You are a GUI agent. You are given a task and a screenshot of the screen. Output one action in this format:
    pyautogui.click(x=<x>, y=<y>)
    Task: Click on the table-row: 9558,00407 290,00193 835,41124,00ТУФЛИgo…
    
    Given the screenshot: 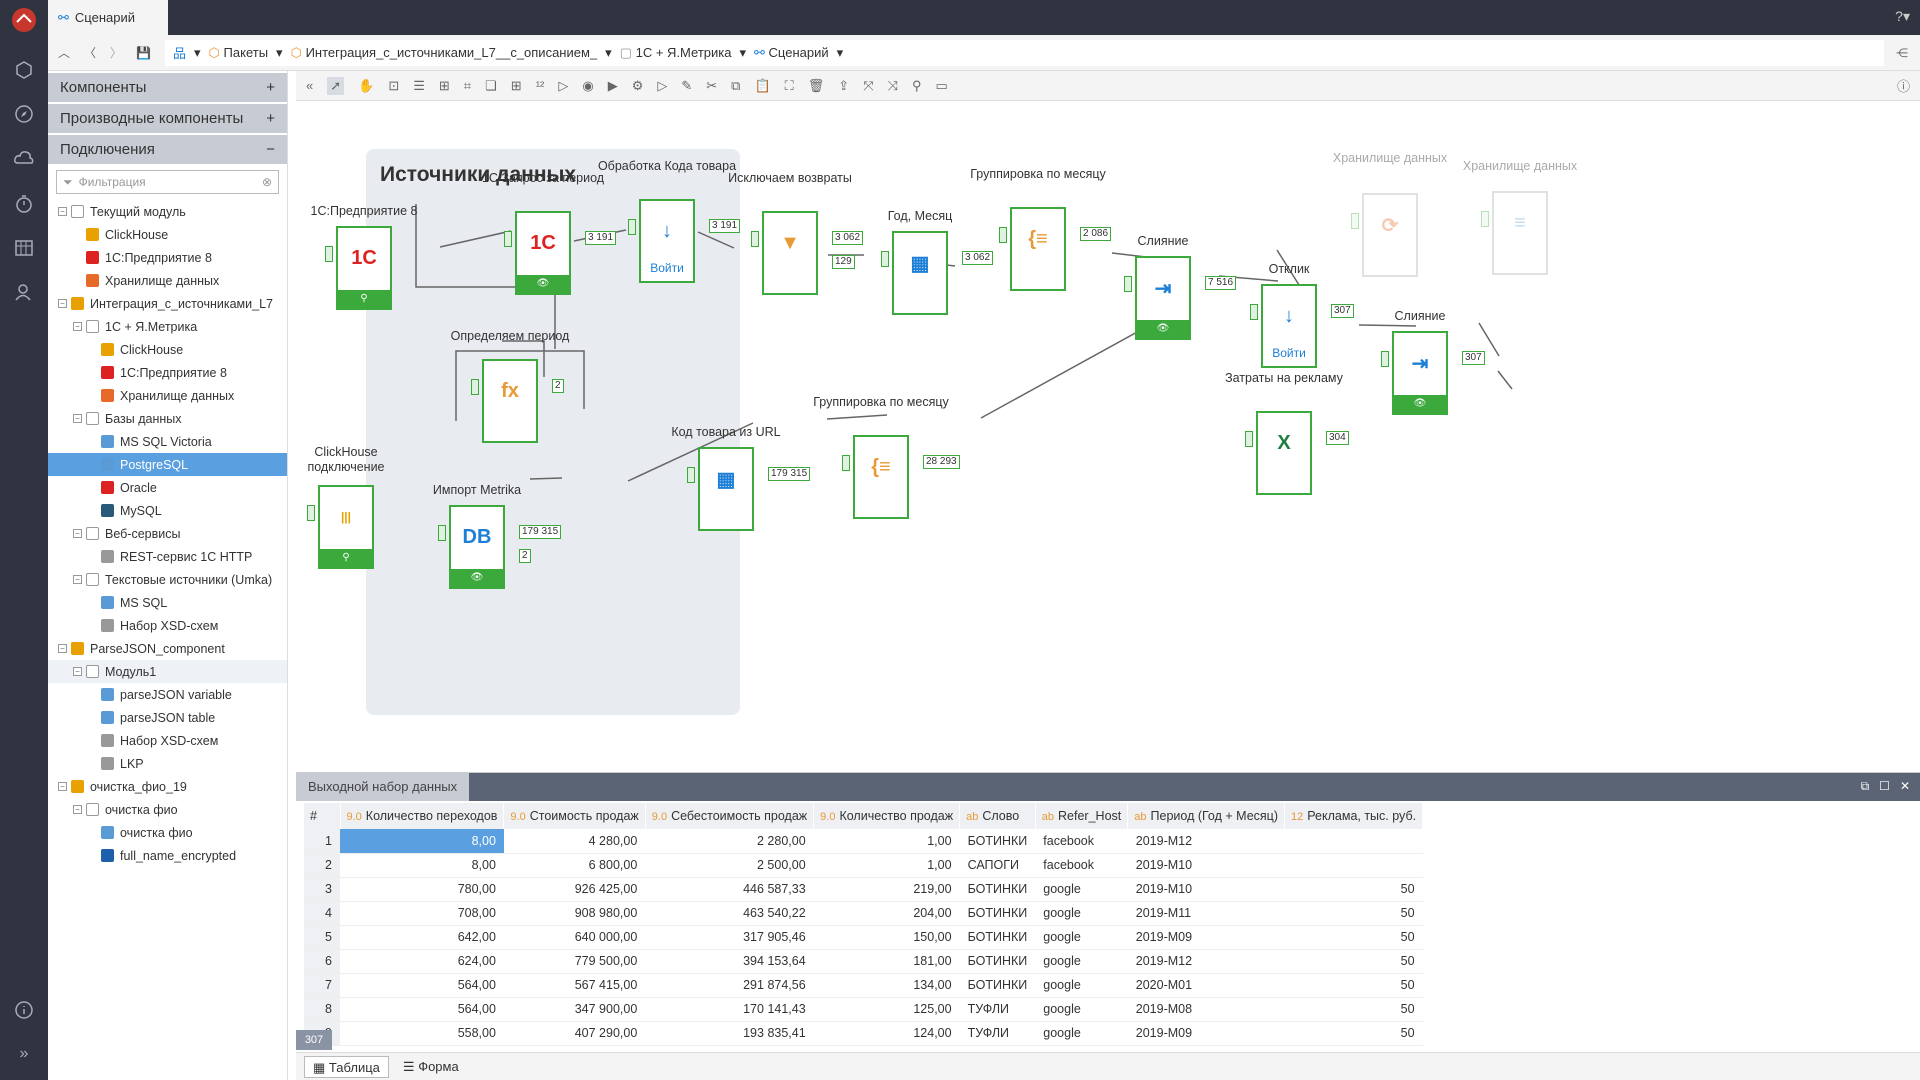 What is the action you would take?
    pyautogui.click(x=863, y=1033)
    